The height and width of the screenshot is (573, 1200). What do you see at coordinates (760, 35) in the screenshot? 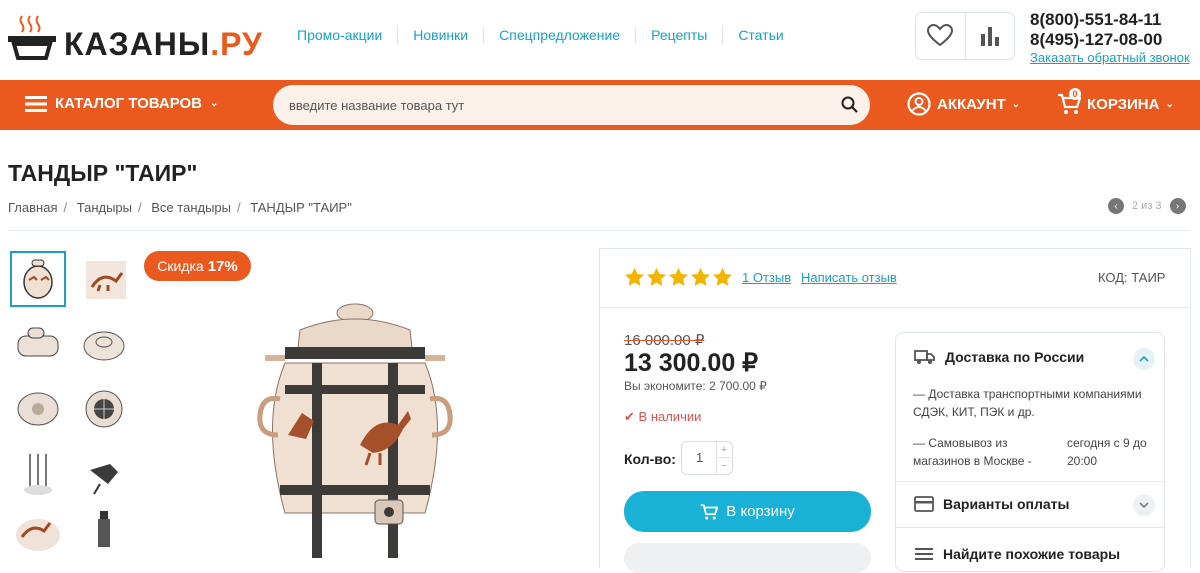
I see `nav-articles: Статьи` at bounding box center [760, 35].